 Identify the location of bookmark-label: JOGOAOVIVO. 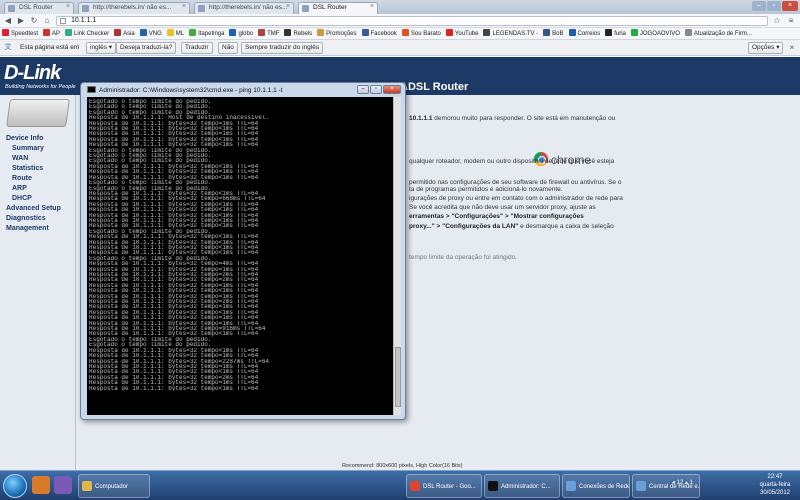
(659, 34).